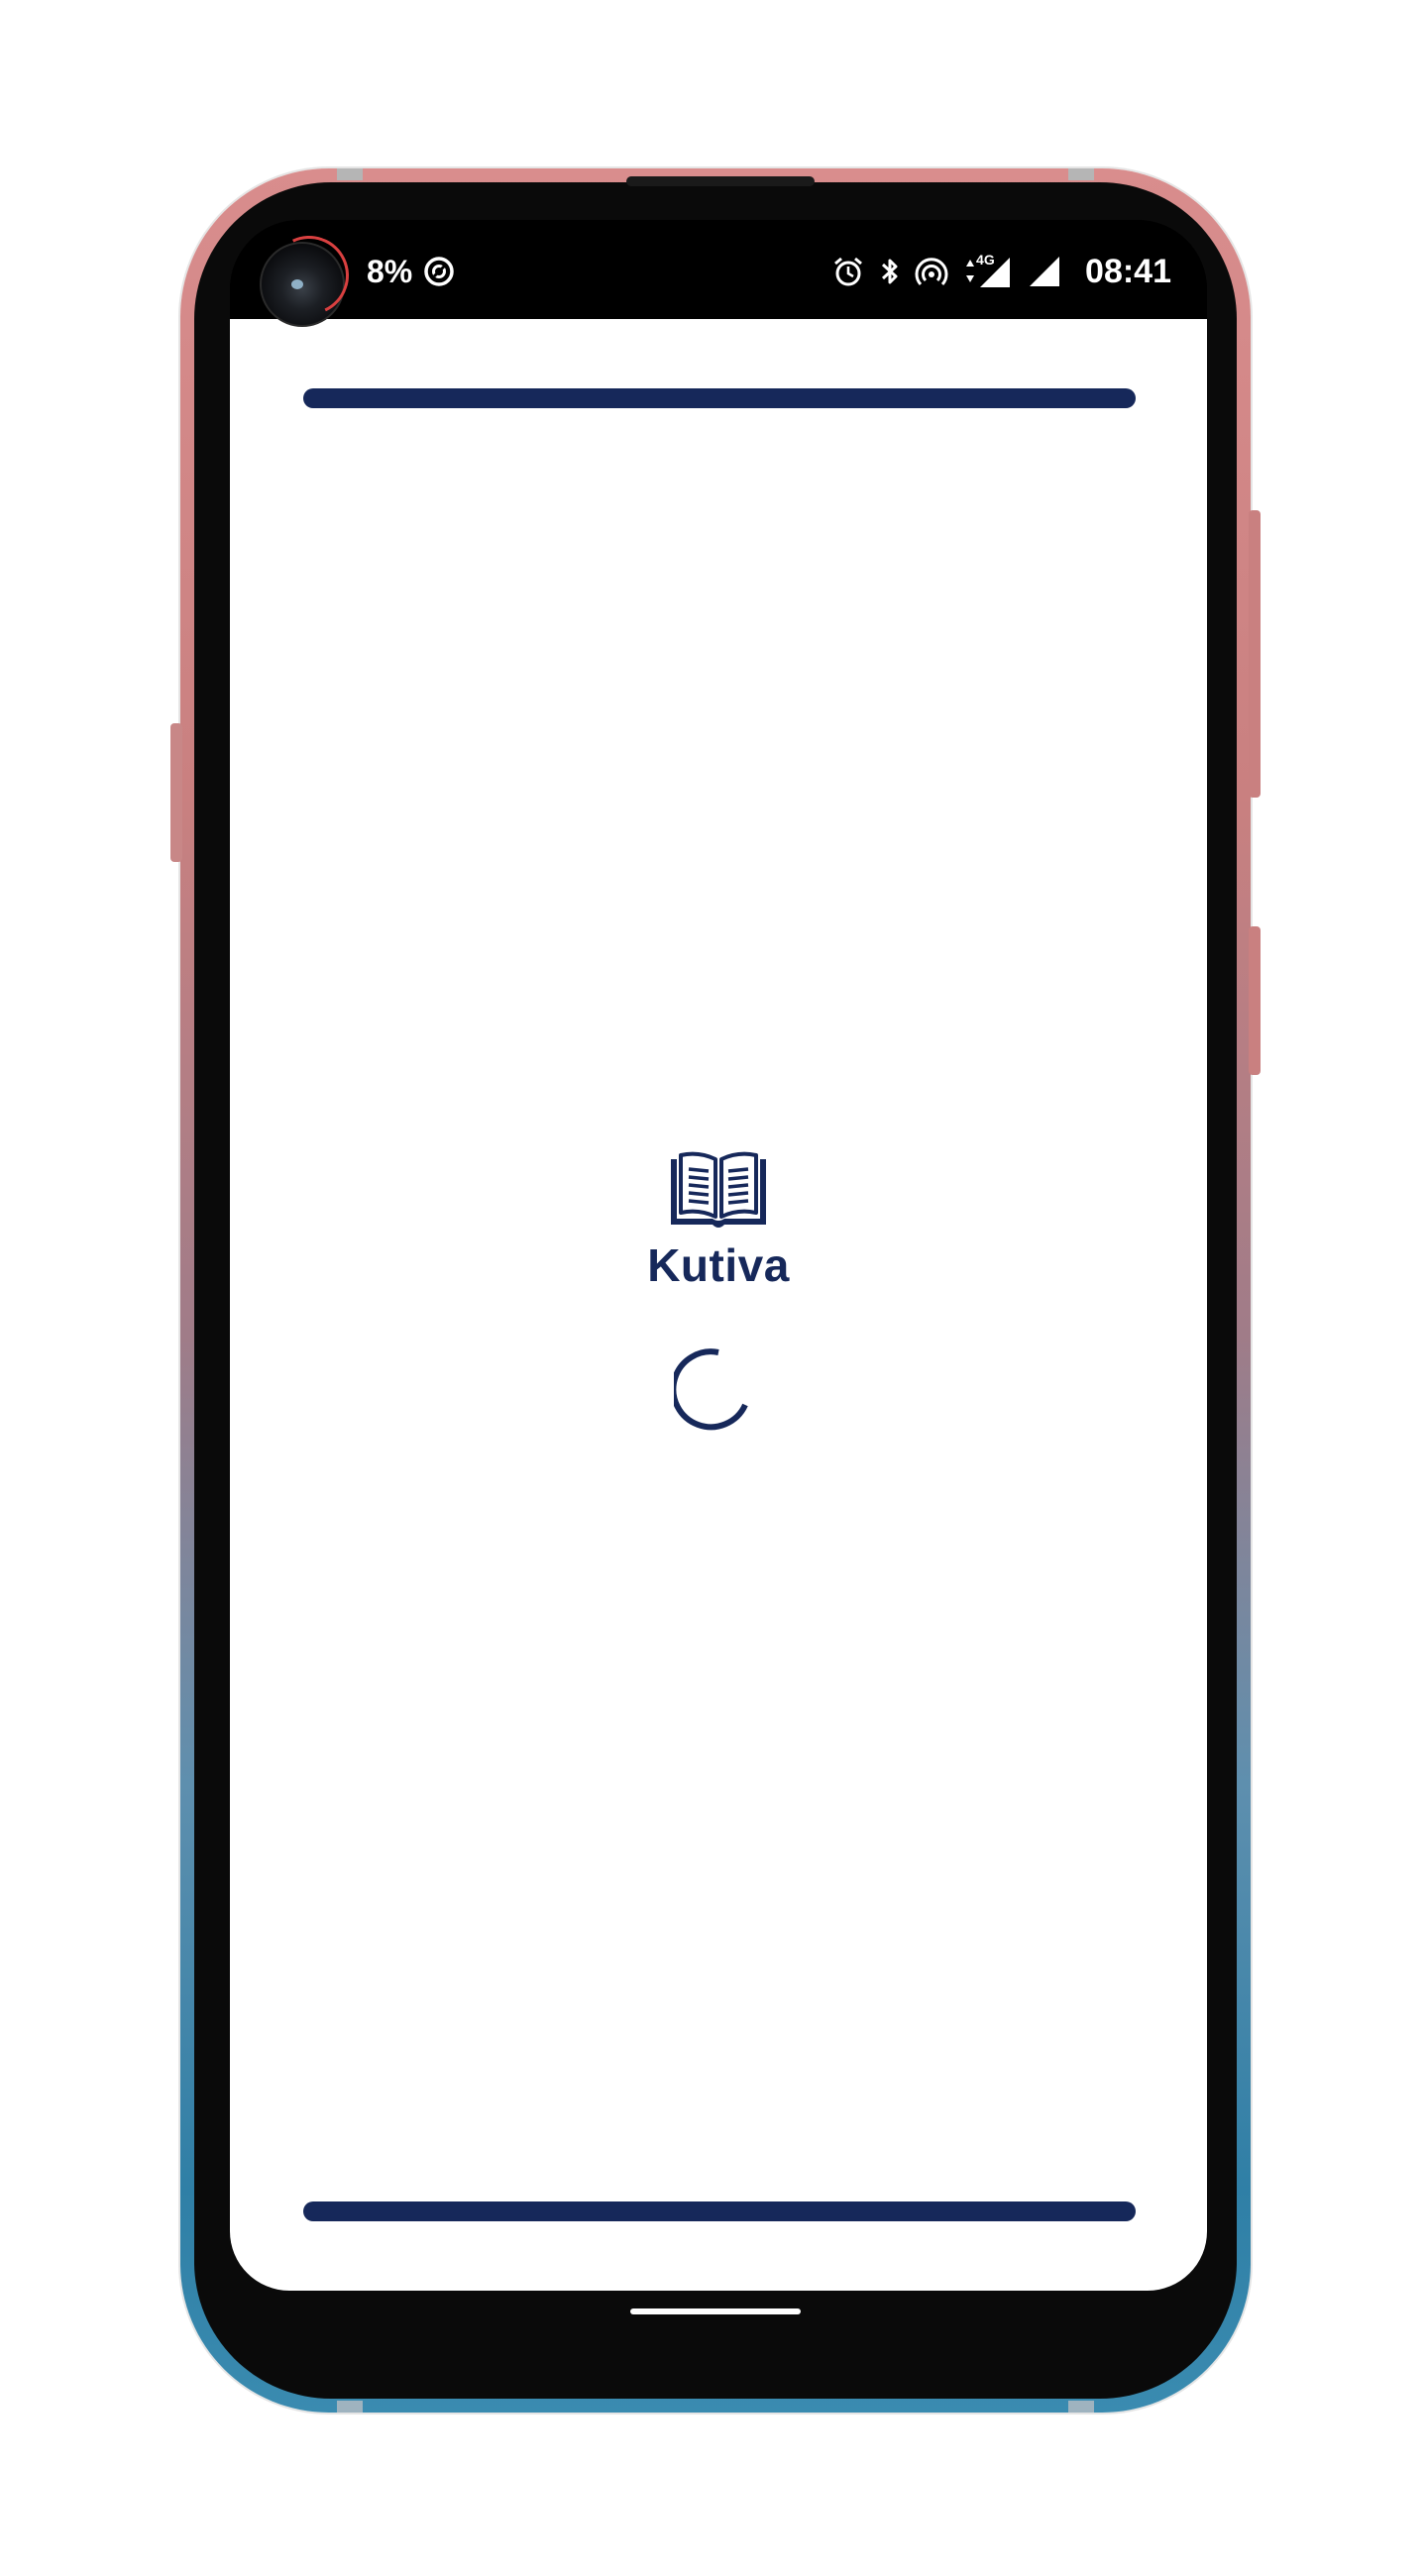 The image size is (1427, 2576). I want to click on data-saver-icon, so click(439, 271).